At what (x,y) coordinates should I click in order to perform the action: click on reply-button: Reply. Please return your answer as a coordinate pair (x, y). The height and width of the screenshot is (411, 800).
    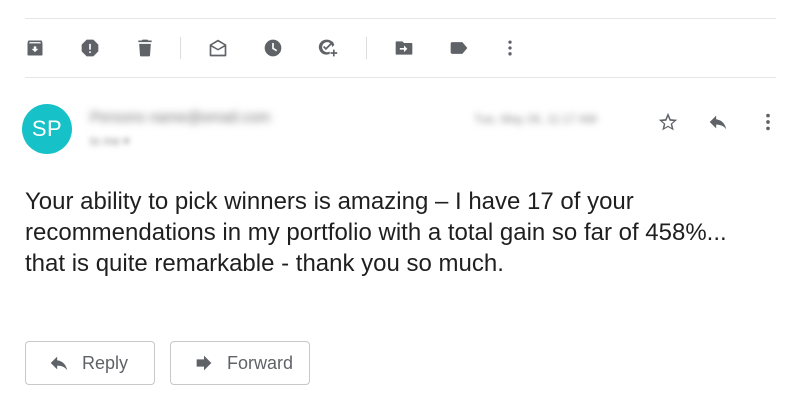
    Looking at the image, I should click on (90, 363).